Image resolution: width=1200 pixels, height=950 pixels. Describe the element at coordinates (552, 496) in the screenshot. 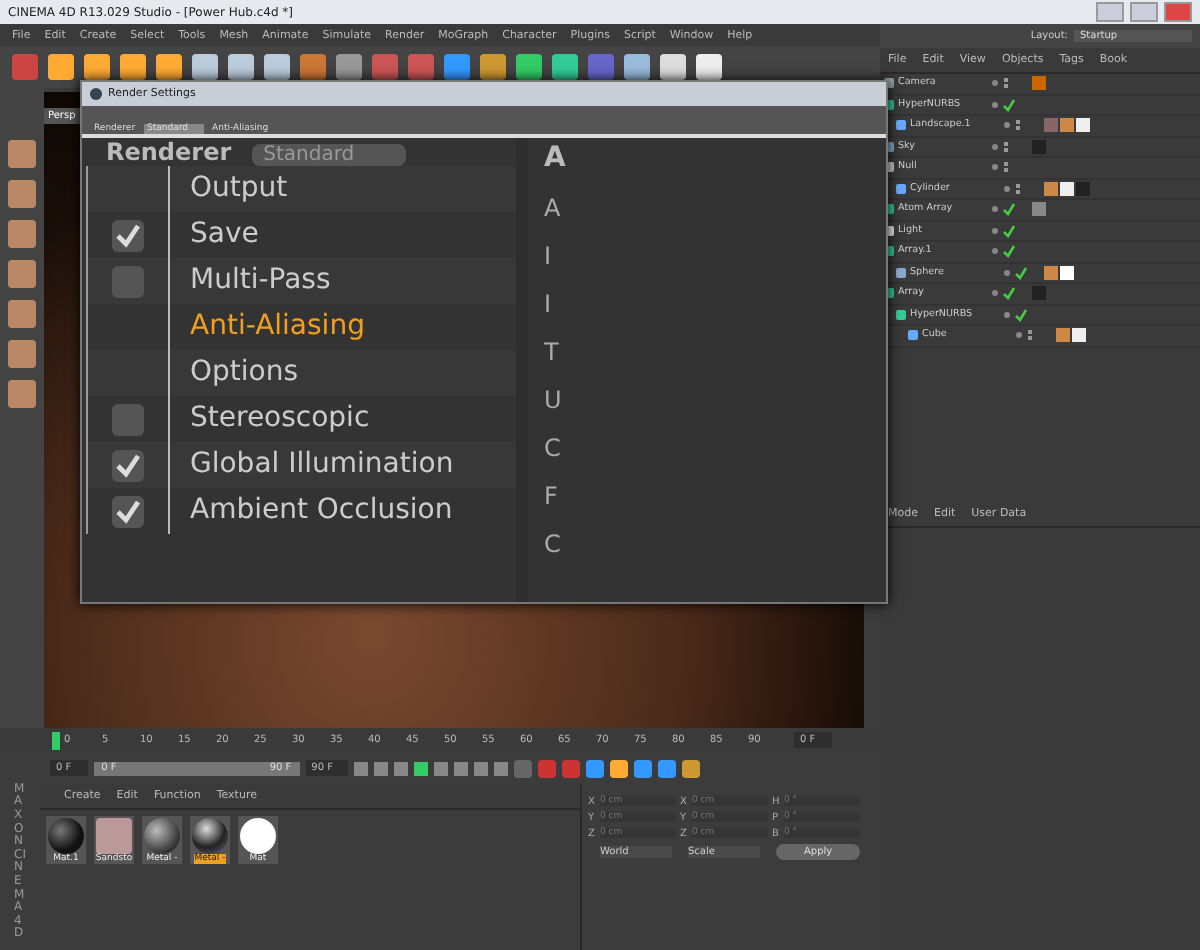

I see `field-label: F` at that location.